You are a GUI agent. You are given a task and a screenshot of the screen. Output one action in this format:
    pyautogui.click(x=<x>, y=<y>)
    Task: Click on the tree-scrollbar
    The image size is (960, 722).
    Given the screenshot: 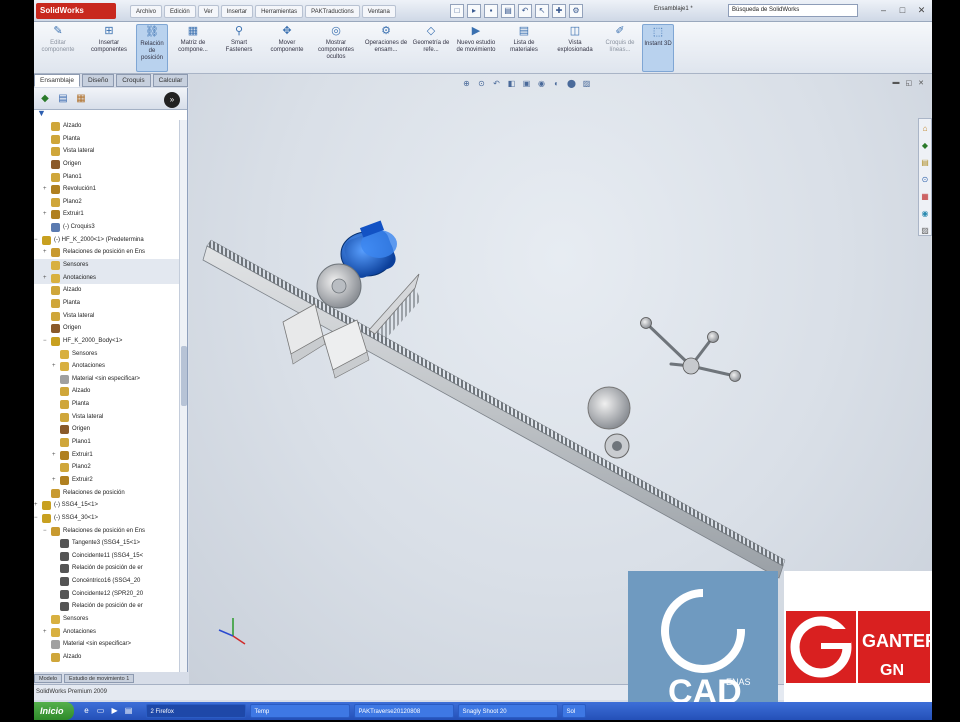 What is the action you would take?
    pyautogui.click(x=183, y=396)
    